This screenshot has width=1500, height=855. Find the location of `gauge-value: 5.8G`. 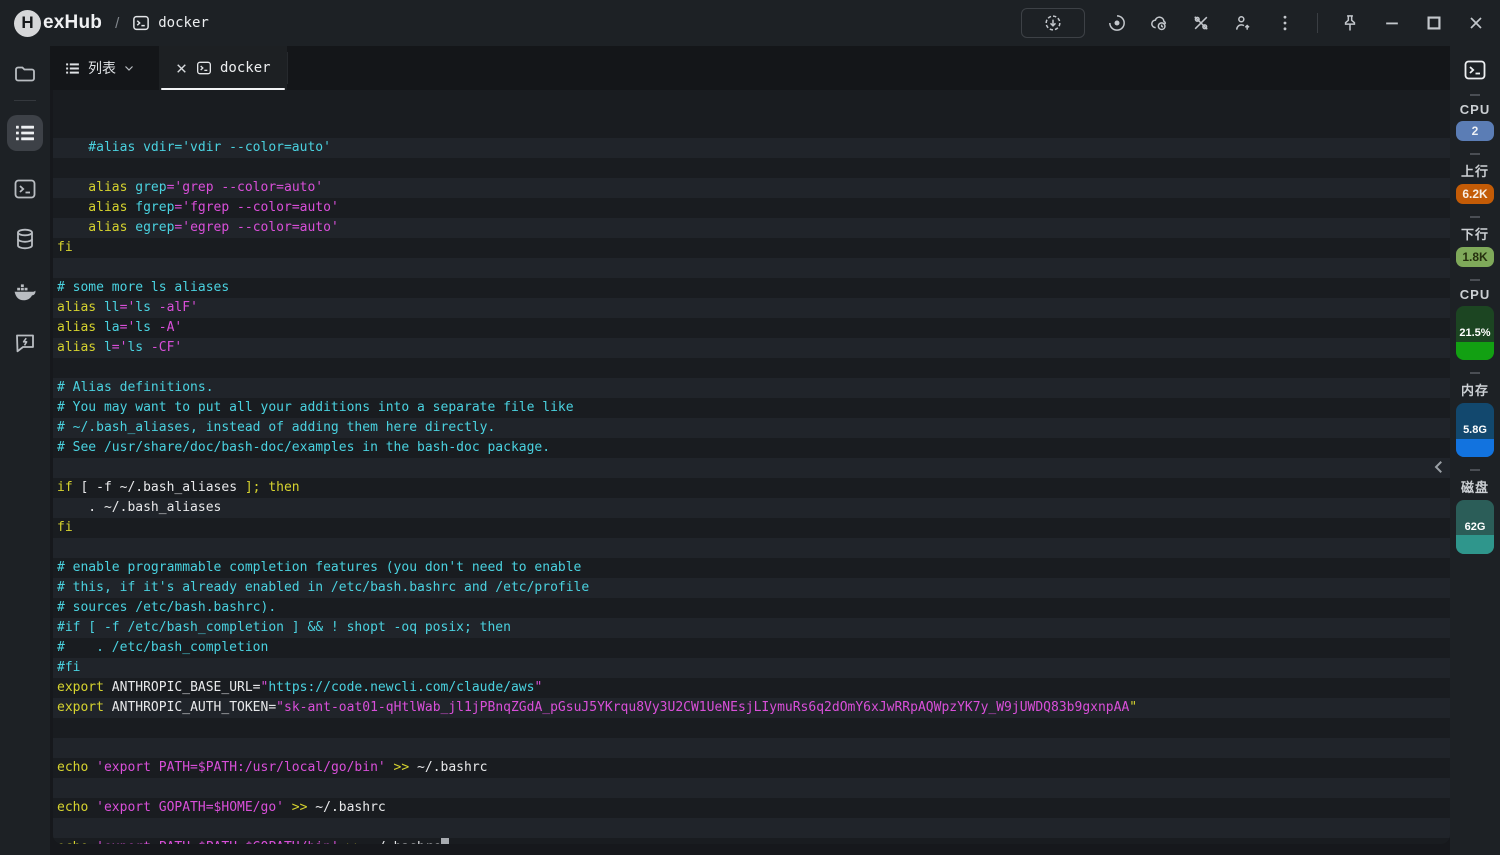

gauge-value: 5.8G is located at coordinates (1475, 430).